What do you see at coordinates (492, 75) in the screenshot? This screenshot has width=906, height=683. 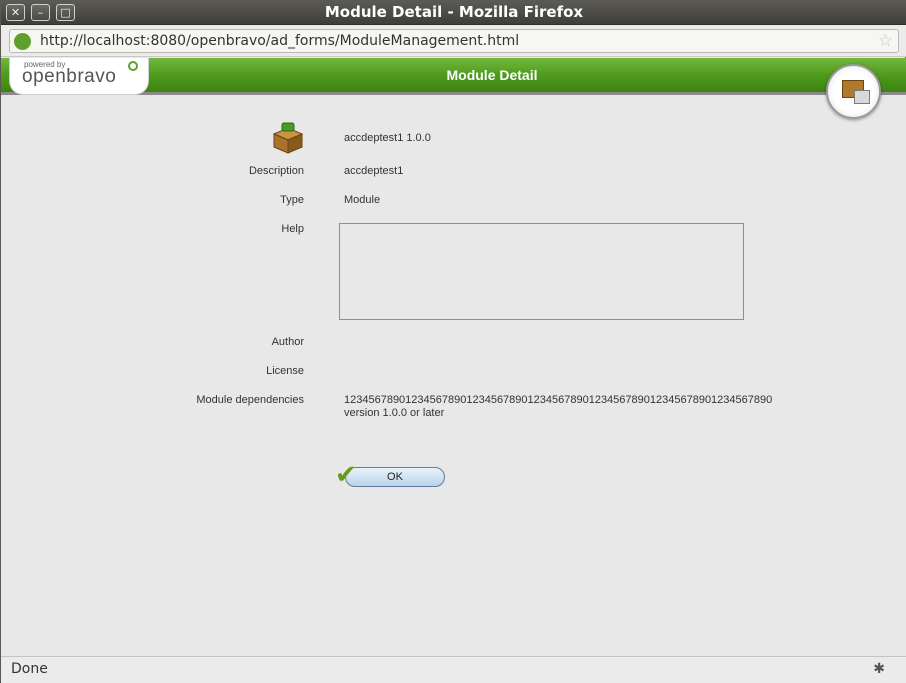 I see `page-title: Module Detail` at bounding box center [492, 75].